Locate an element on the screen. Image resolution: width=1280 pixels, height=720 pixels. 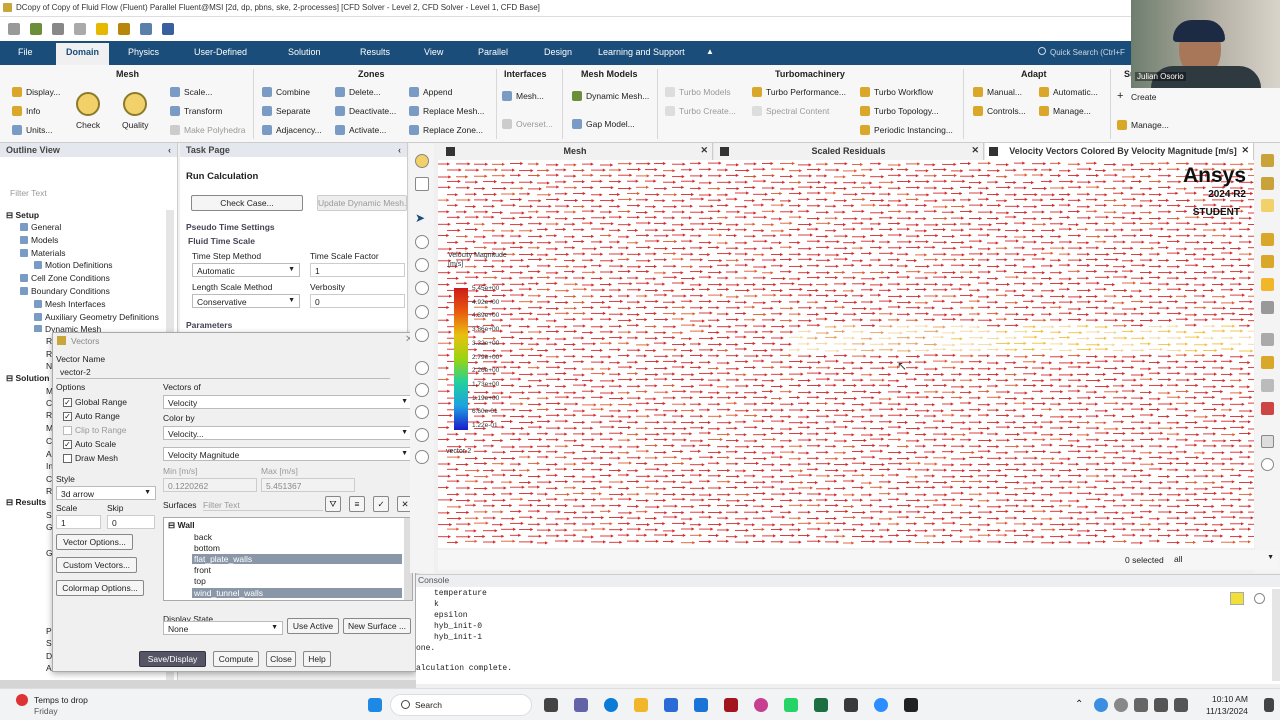
mesh-check-label: Check is located at coordinates (88, 125).